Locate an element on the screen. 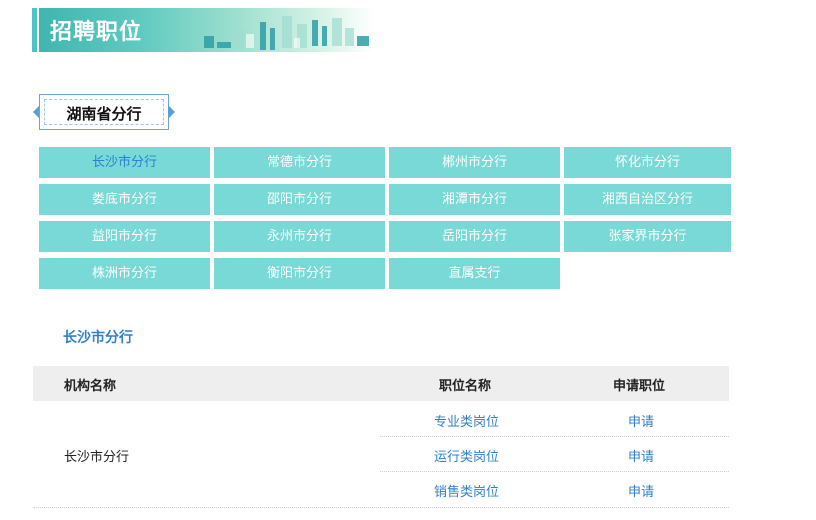 The width and height of the screenshot is (816, 520). position-link: 专业类岗位 is located at coordinates (466, 420).